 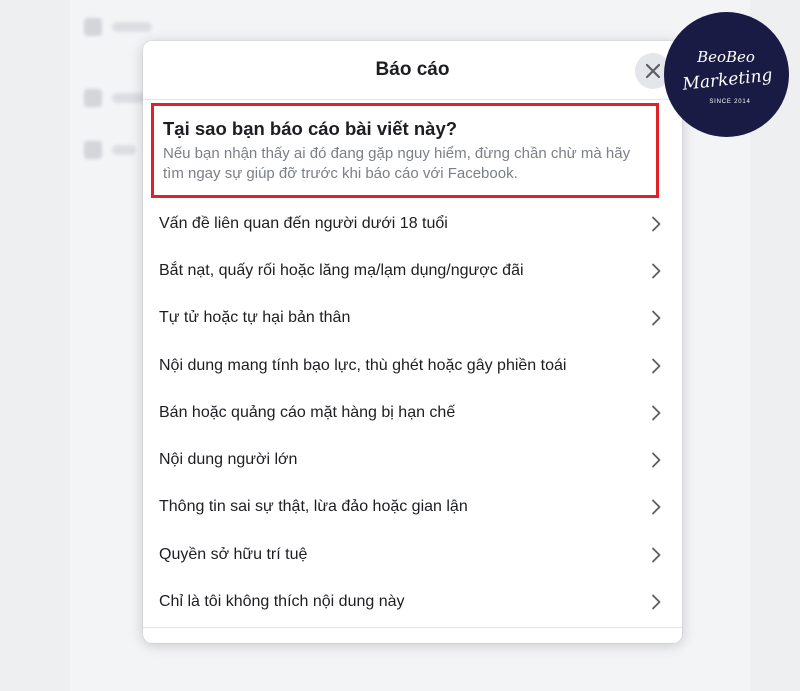 I want to click on report-option-label: Chỉ là tôi không thích nội dung này, so click(x=282, y=602).